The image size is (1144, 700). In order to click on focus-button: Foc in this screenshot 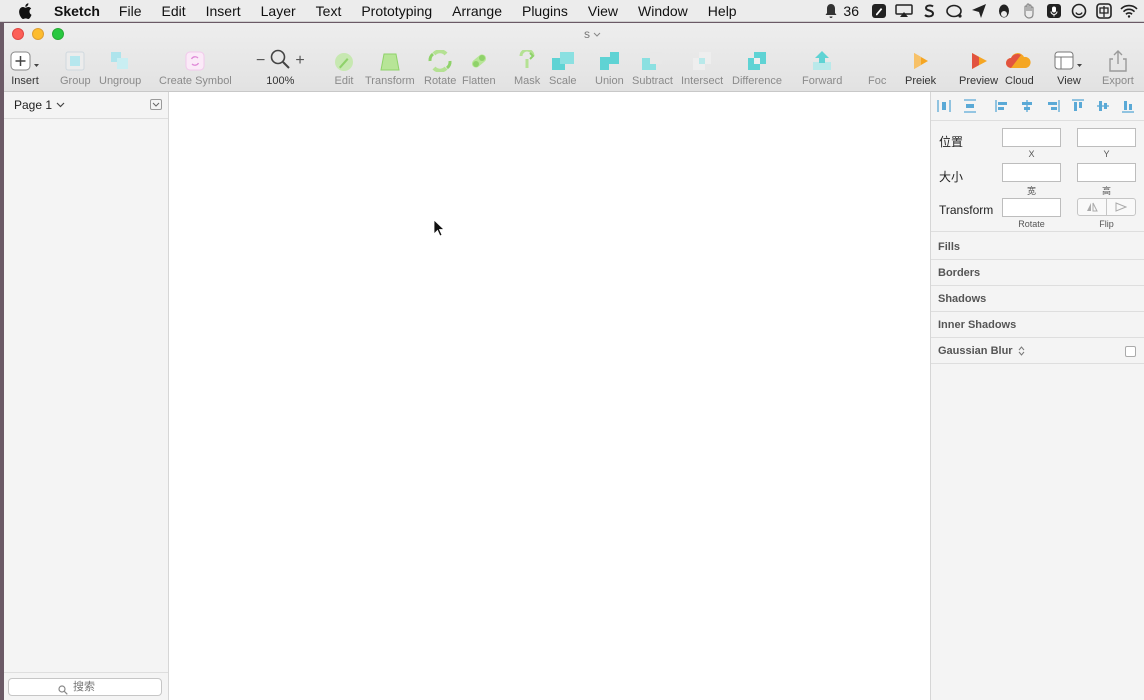, I will do `click(877, 69)`.